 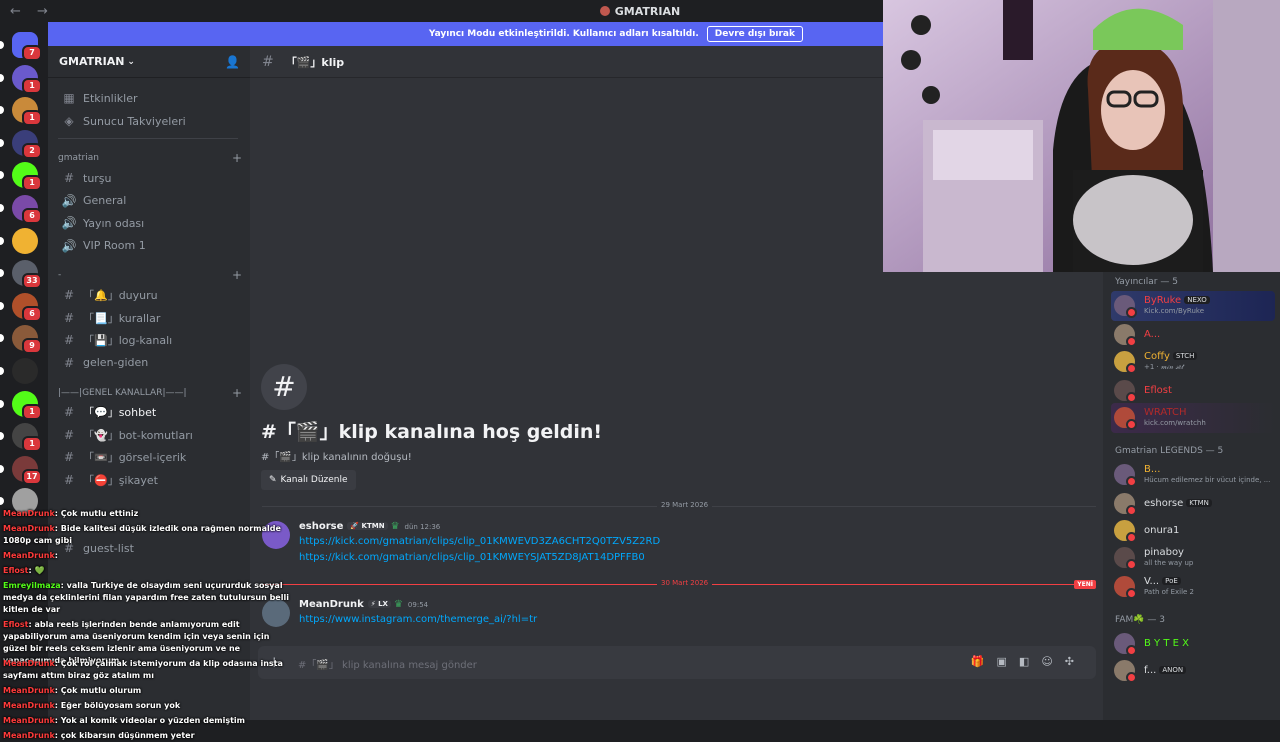 What do you see at coordinates (1193, 643) in the screenshot?
I see `member-item: B Y T E X` at bounding box center [1193, 643].